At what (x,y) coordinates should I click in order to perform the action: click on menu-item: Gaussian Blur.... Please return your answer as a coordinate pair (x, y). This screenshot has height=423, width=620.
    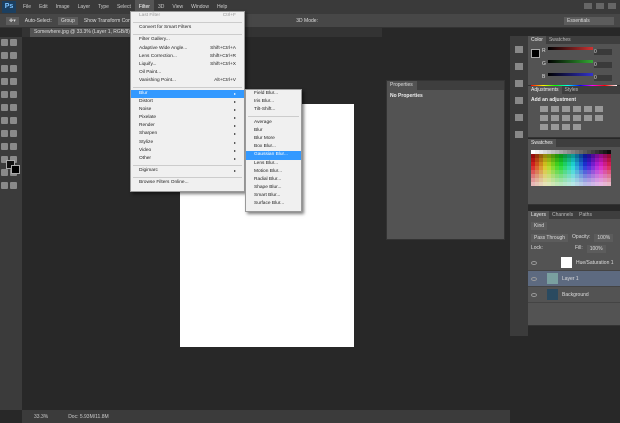
    Looking at the image, I should click on (273, 155).